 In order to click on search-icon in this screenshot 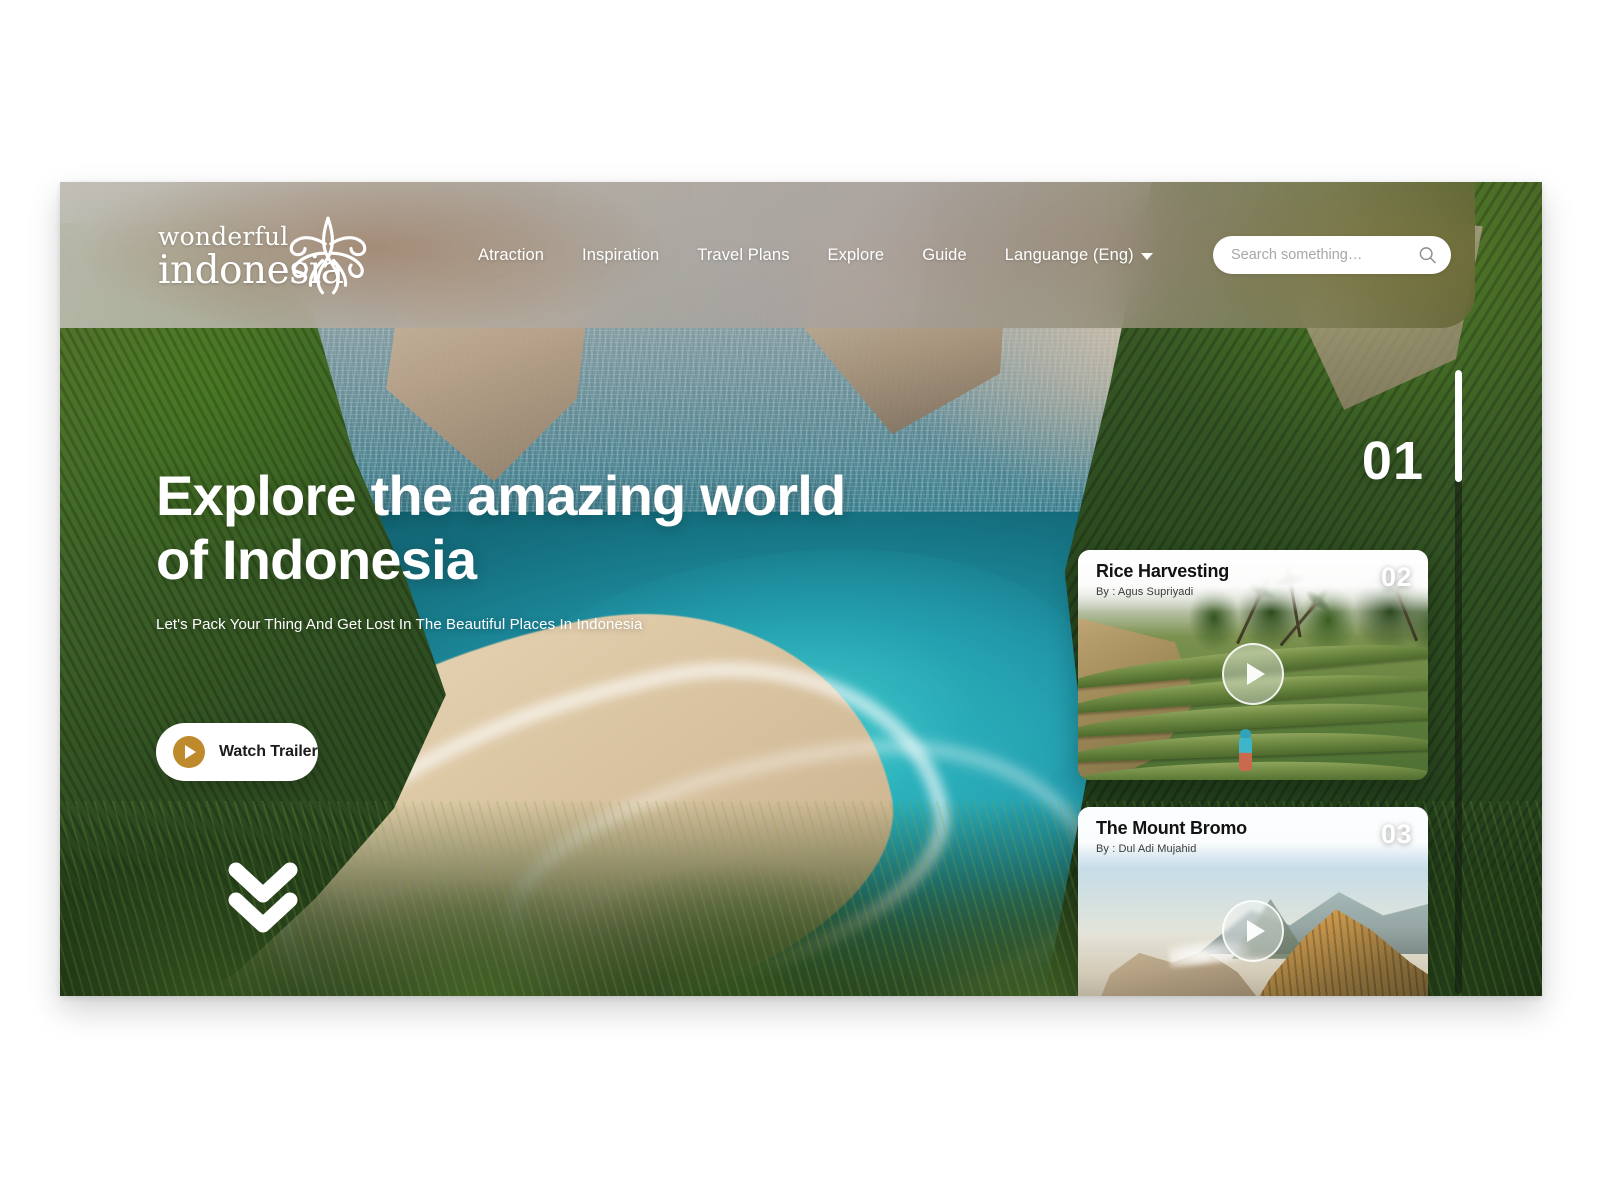, I will do `click(1427, 255)`.